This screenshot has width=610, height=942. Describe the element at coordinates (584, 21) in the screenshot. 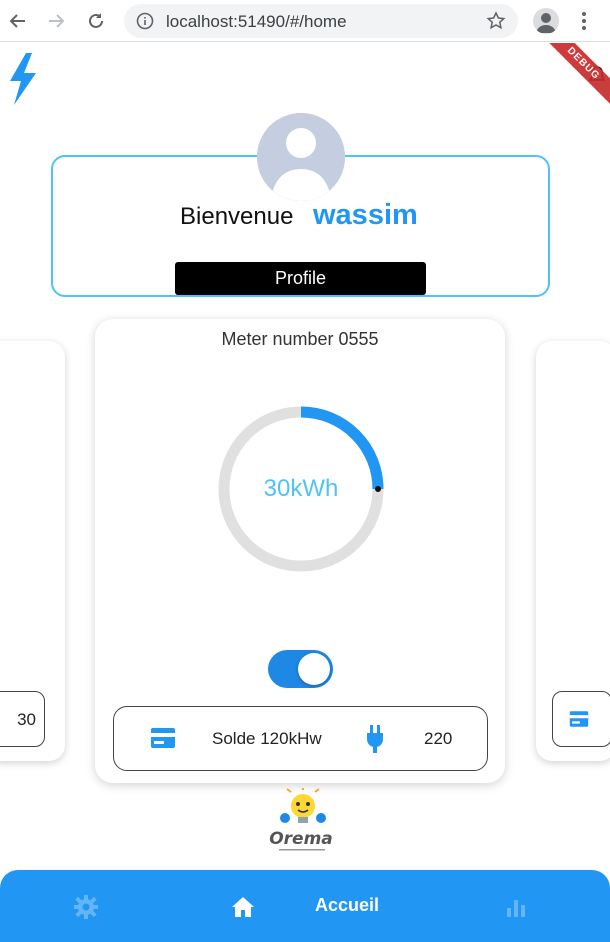

I see `browser-menu-icon` at that location.